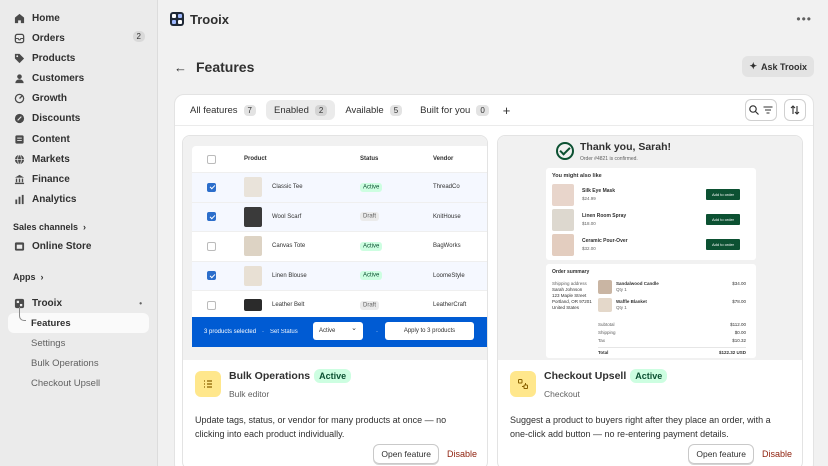 The image size is (828, 466). Describe the element at coordinates (66, 383) in the screenshot. I see `nav-sub-label: Checkout Upsell` at that location.